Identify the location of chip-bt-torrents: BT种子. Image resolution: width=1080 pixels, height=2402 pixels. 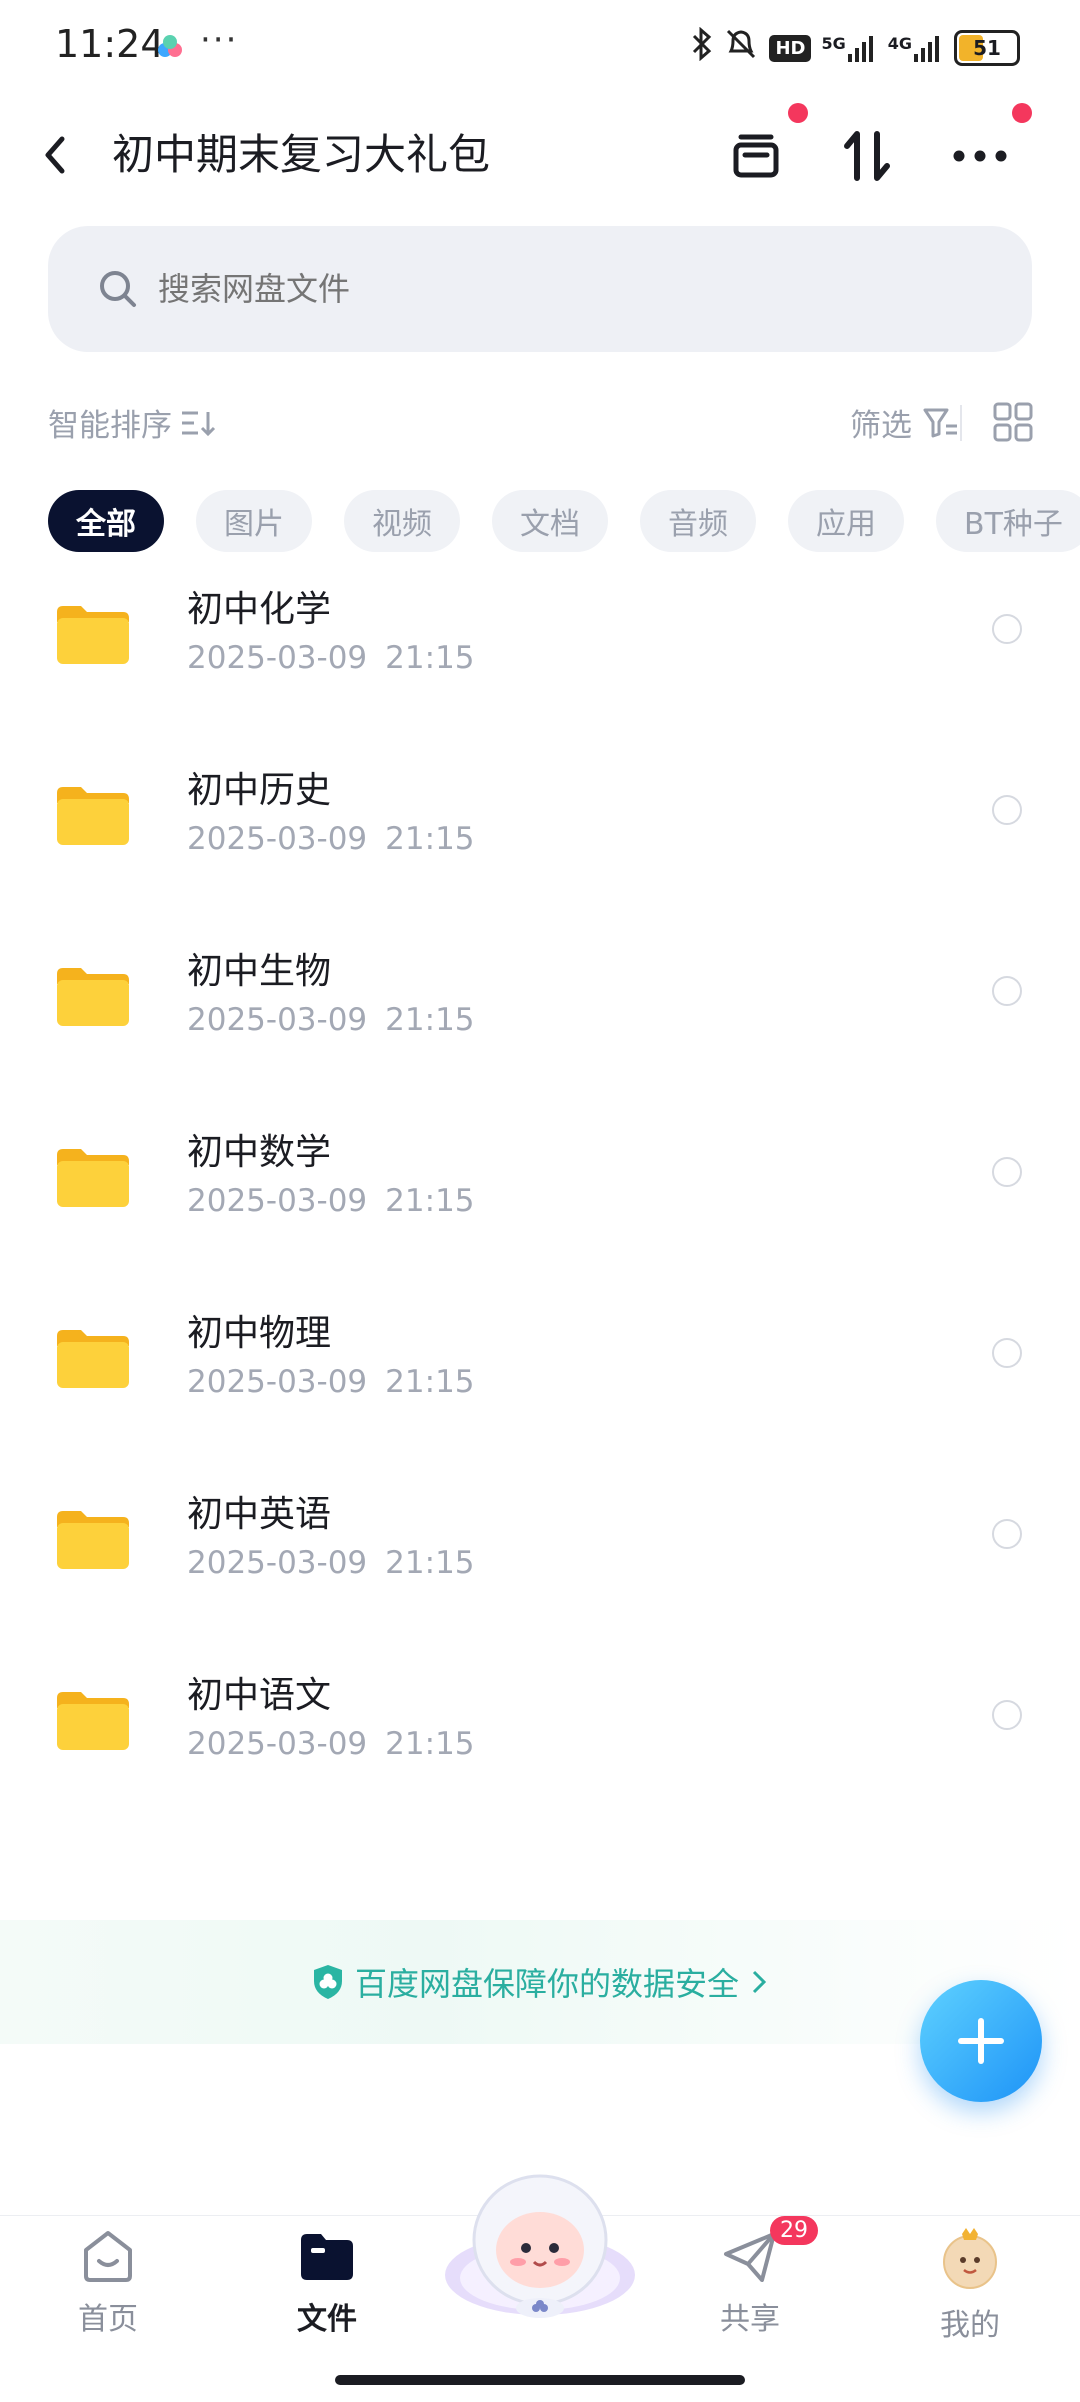
(1008, 521).